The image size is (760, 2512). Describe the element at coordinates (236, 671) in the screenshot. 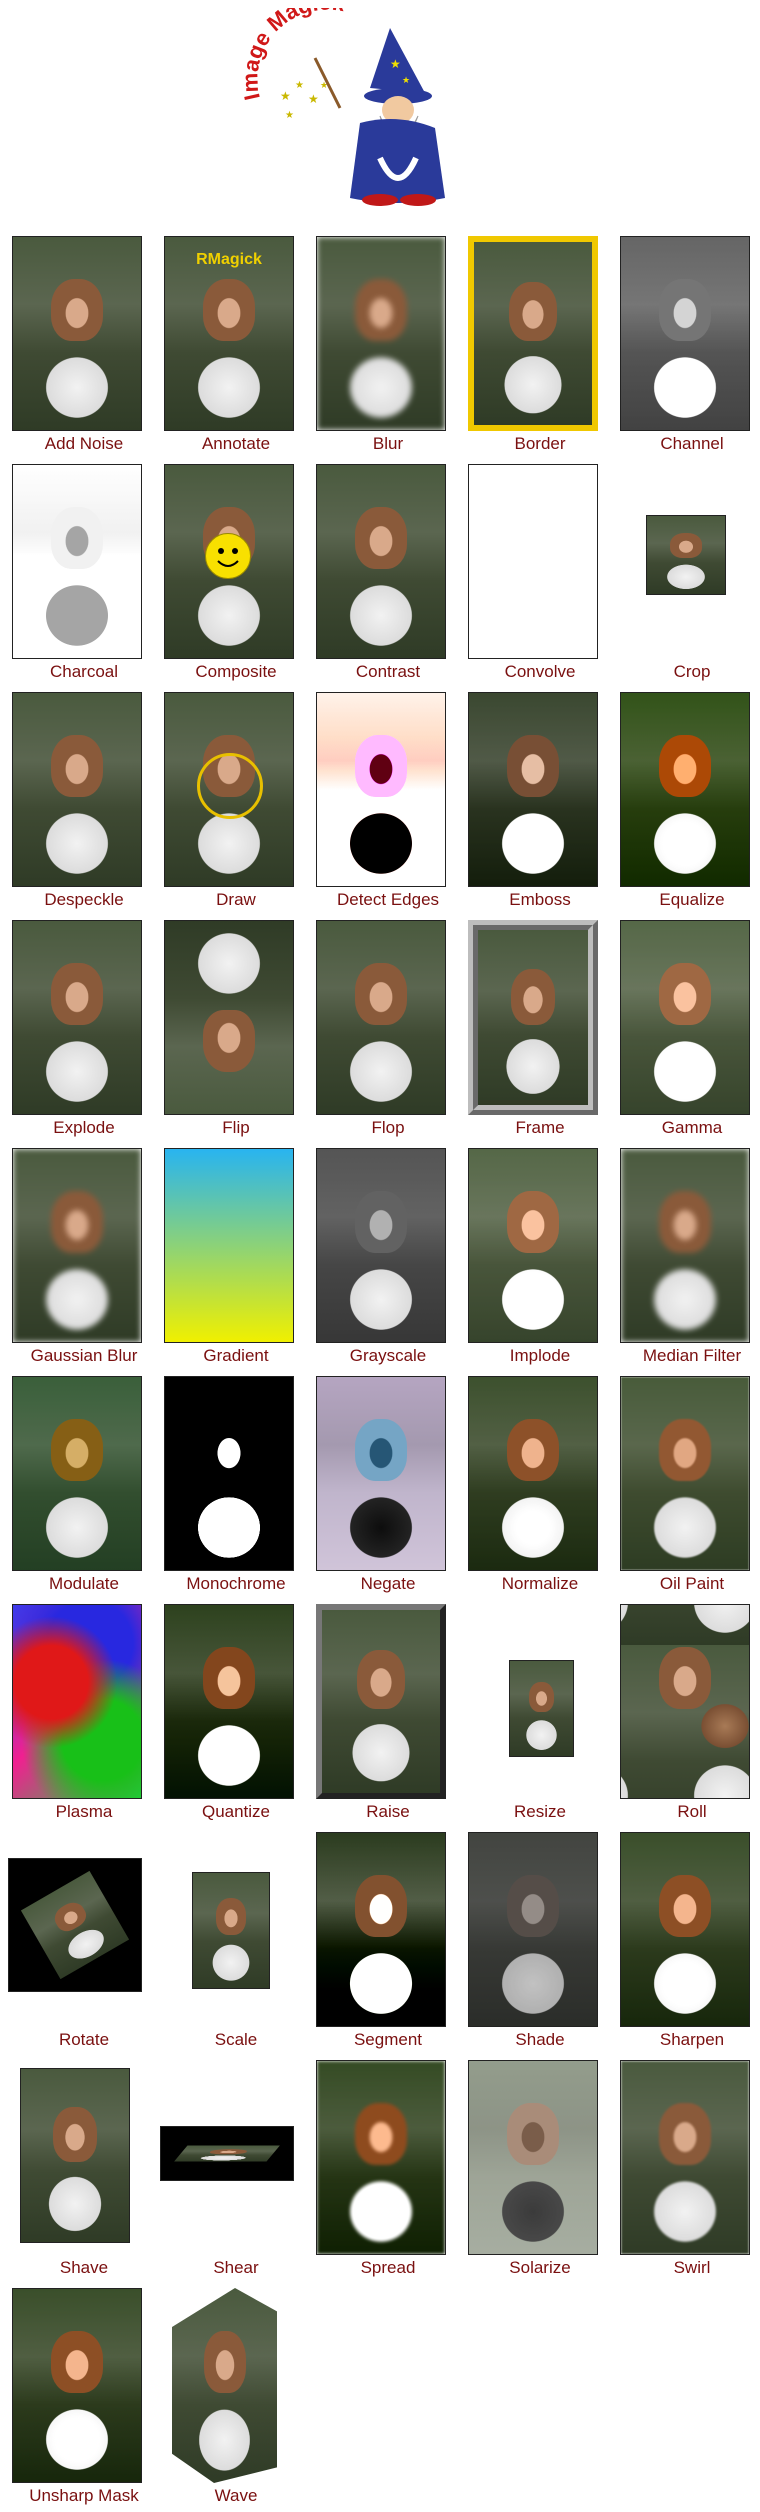

I see `effect-label: Composite` at that location.